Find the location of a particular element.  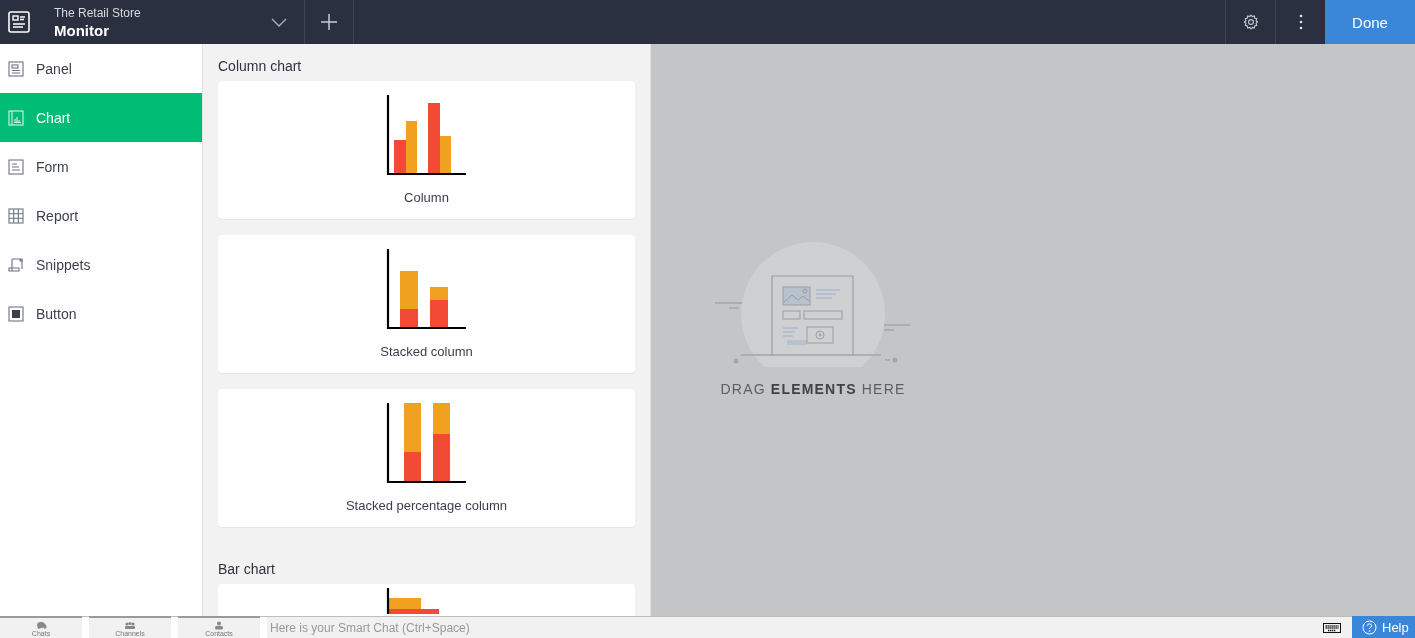

button-icon is located at coordinates (16, 313).